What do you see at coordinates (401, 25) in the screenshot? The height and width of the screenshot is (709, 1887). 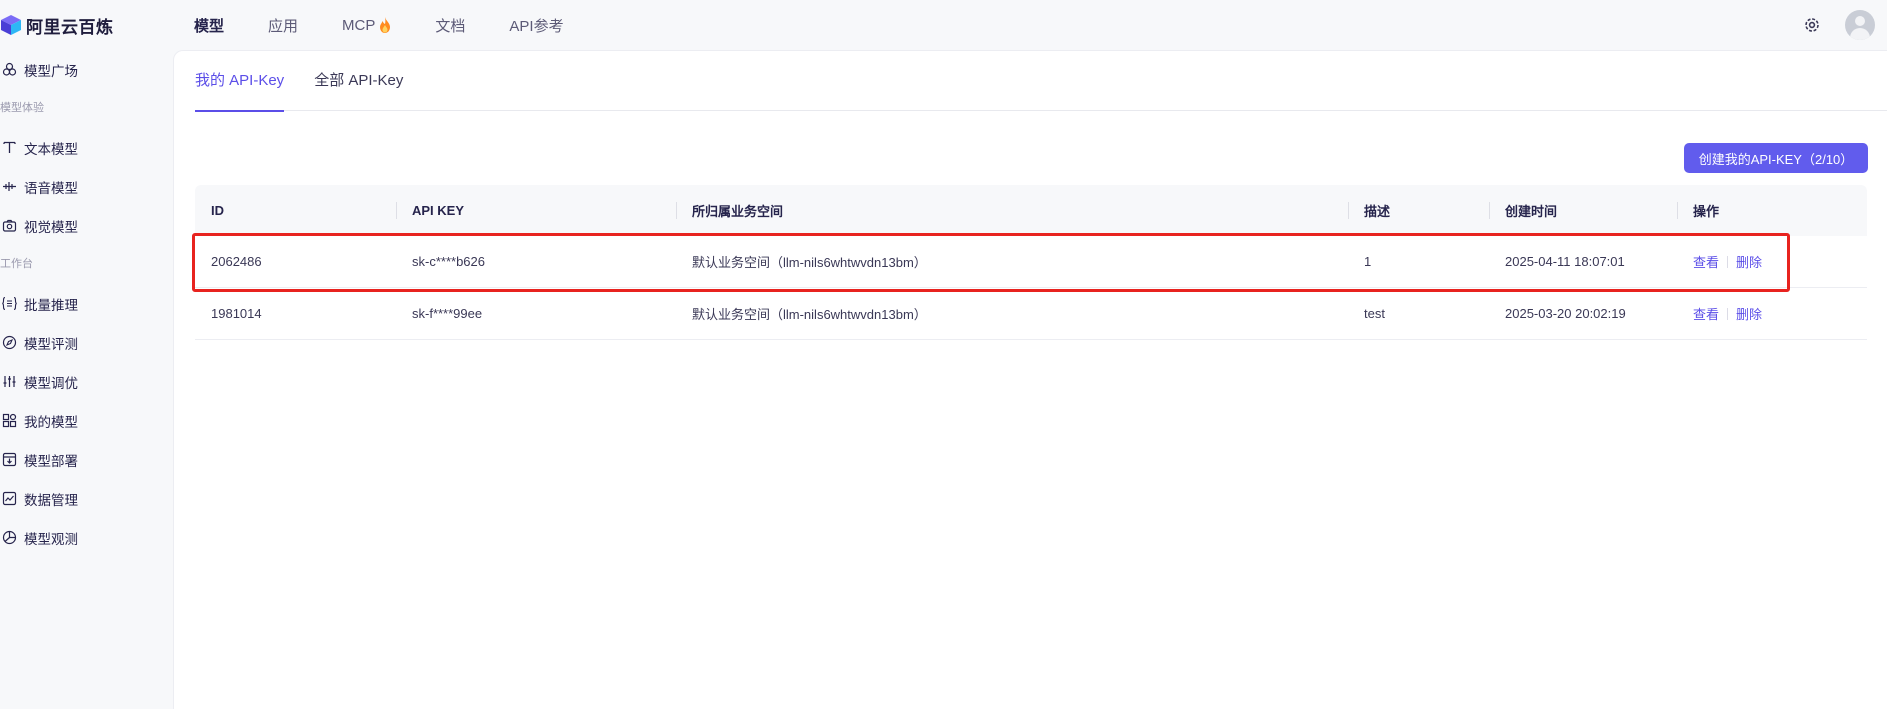 I see `top-nav: 模型 应用 MCP 文档 API参考` at bounding box center [401, 25].